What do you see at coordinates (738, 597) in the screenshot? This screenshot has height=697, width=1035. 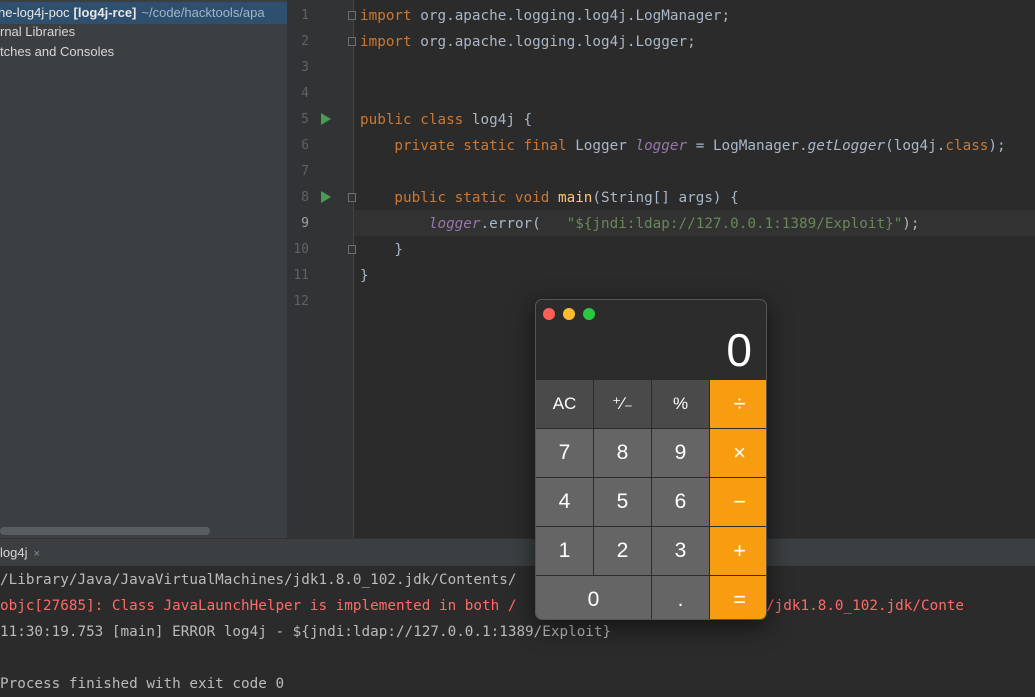 I see `key-equals: =` at bounding box center [738, 597].